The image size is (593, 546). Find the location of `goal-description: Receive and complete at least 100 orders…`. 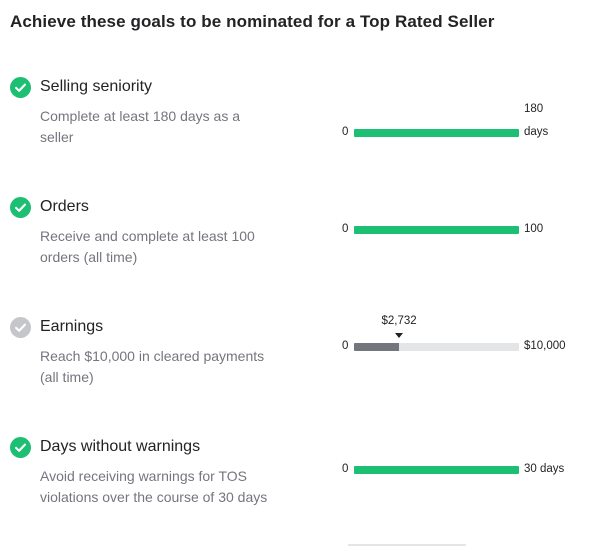

goal-description: Receive and complete at least 100 orders… is located at coordinates (147, 246).